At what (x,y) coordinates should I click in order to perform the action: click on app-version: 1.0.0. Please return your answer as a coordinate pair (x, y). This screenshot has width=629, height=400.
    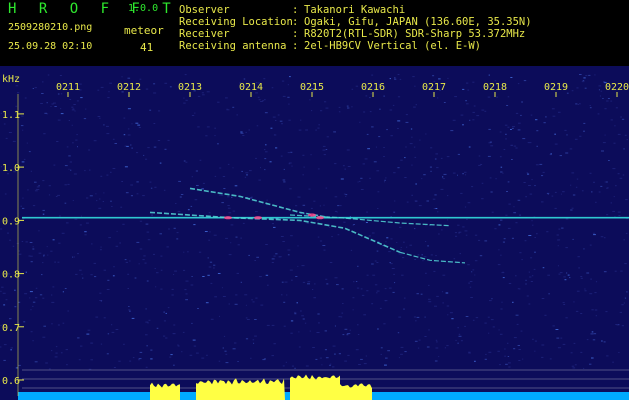
    Looking at the image, I should click on (143, 8).